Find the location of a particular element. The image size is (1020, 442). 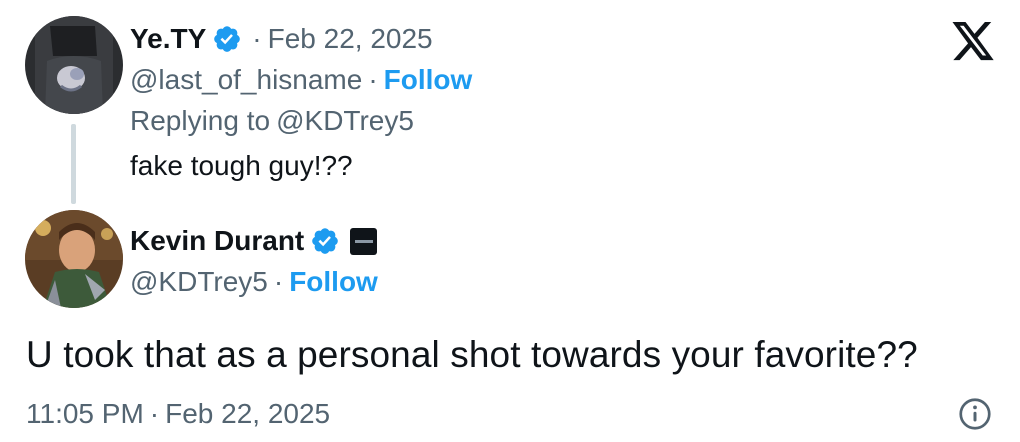

tweet-date: Feb 22, 2025 is located at coordinates (247, 414).